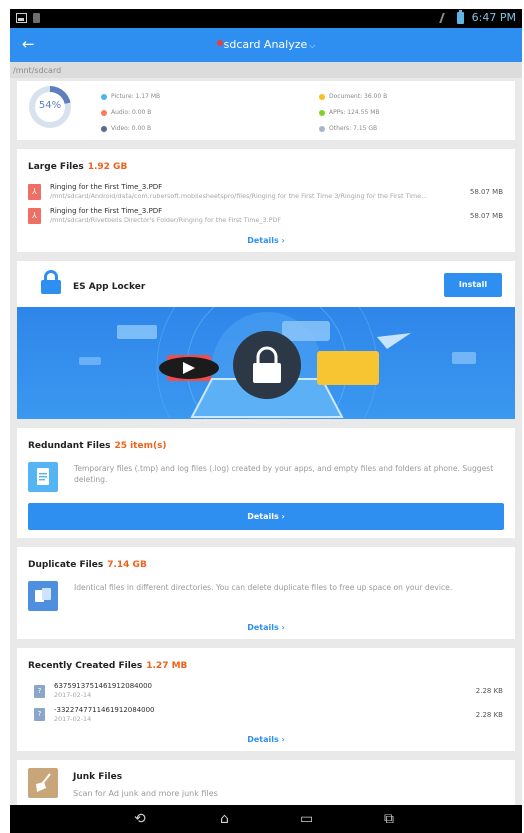  What do you see at coordinates (140, 819) in the screenshot?
I see `nav-back-icon: ⟲` at bounding box center [140, 819].